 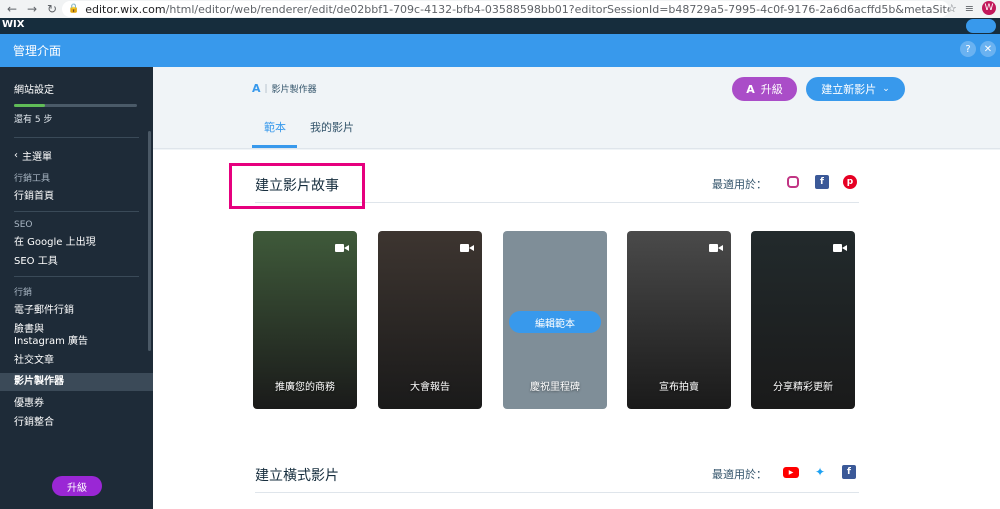 What do you see at coordinates (76, 382) in the screenshot?
I see `sidebar-item: 影片製作器` at bounding box center [76, 382].